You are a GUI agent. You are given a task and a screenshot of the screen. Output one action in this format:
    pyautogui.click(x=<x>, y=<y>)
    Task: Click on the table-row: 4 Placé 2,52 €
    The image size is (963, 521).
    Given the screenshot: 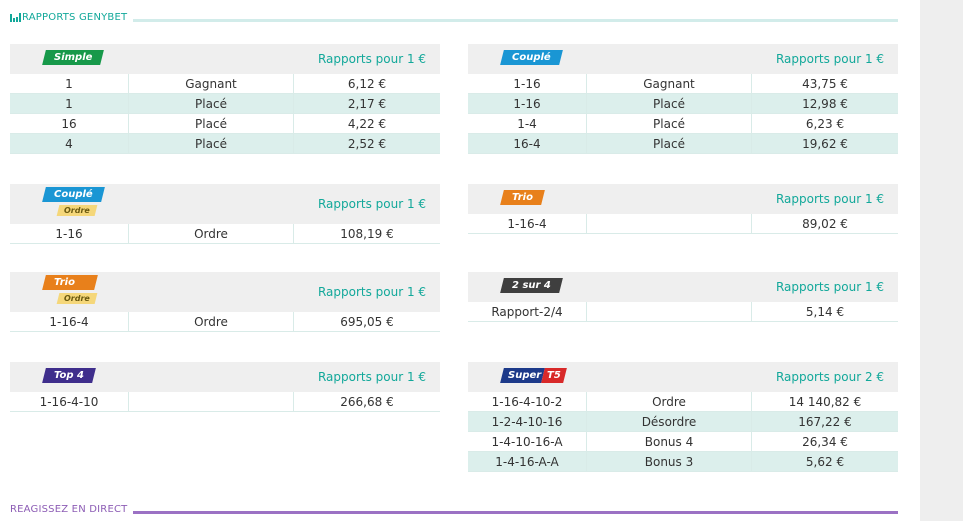 What is the action you would take?
    pyautogui.click(x=225, y=144)
    